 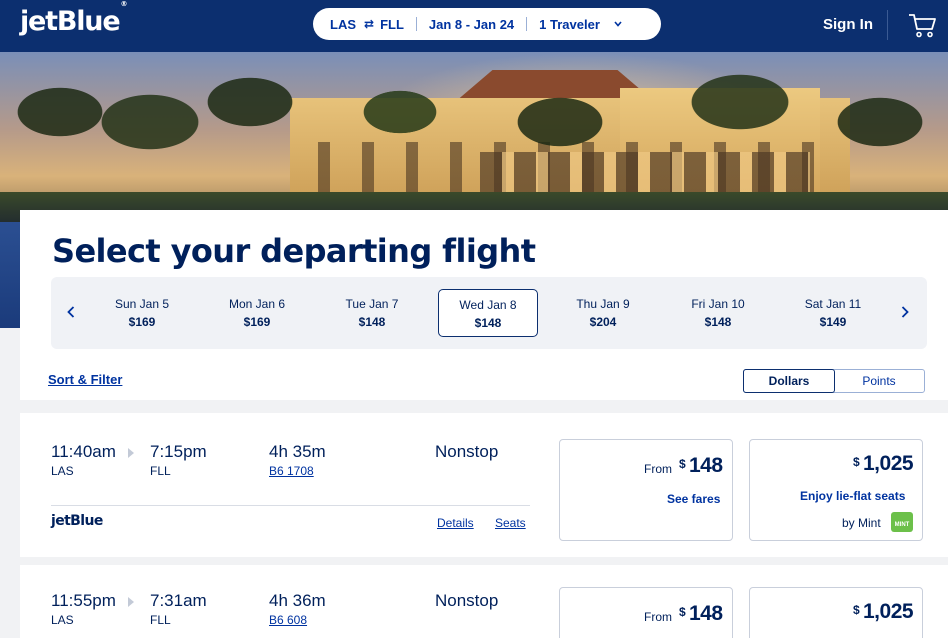 I want to click on date-tile: Sun Jan 5 $169, so click(x=142, y=313).